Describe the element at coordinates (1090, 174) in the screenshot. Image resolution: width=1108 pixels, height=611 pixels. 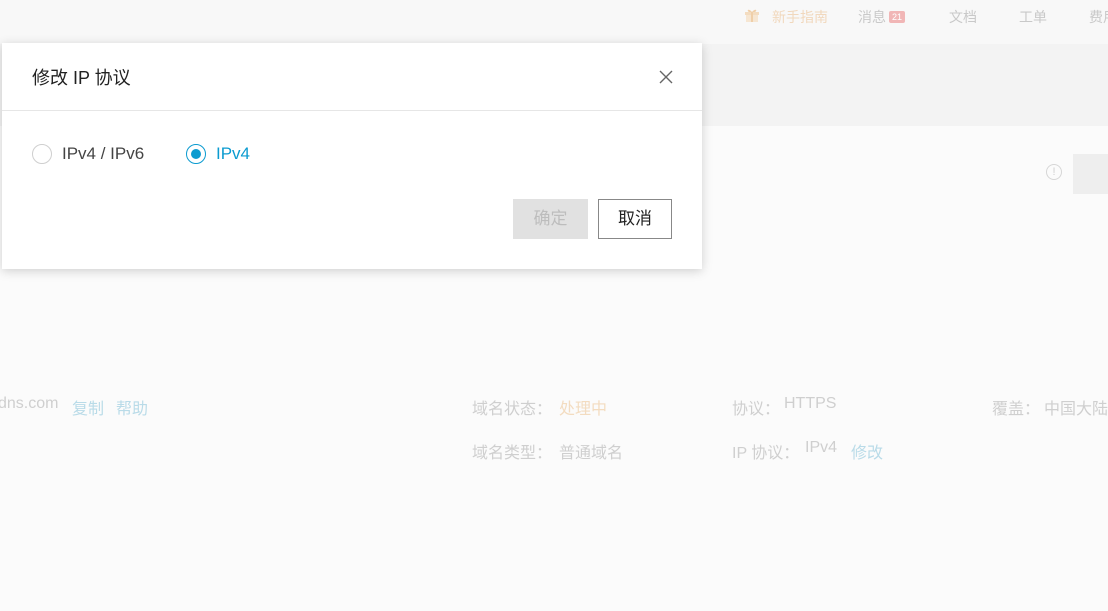
I see `action-button` at that location.